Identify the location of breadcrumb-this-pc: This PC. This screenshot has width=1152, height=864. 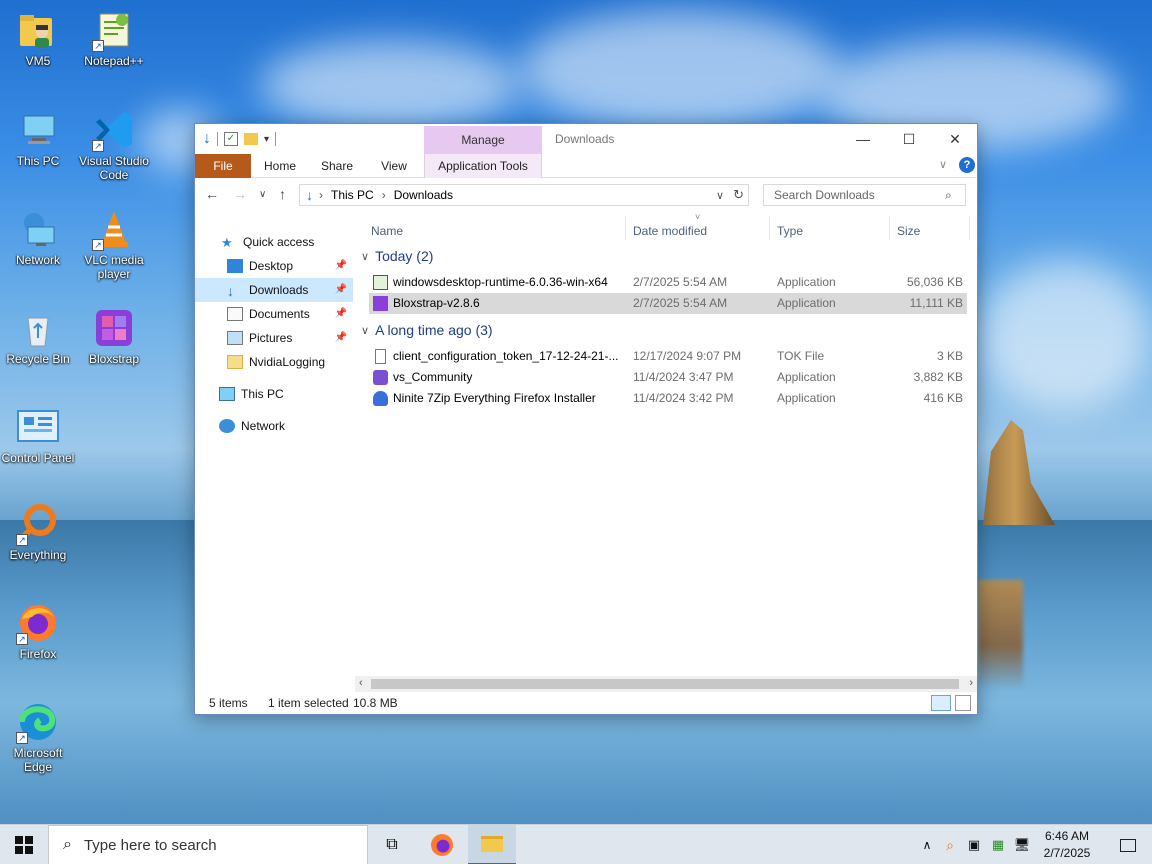
(352, 195).